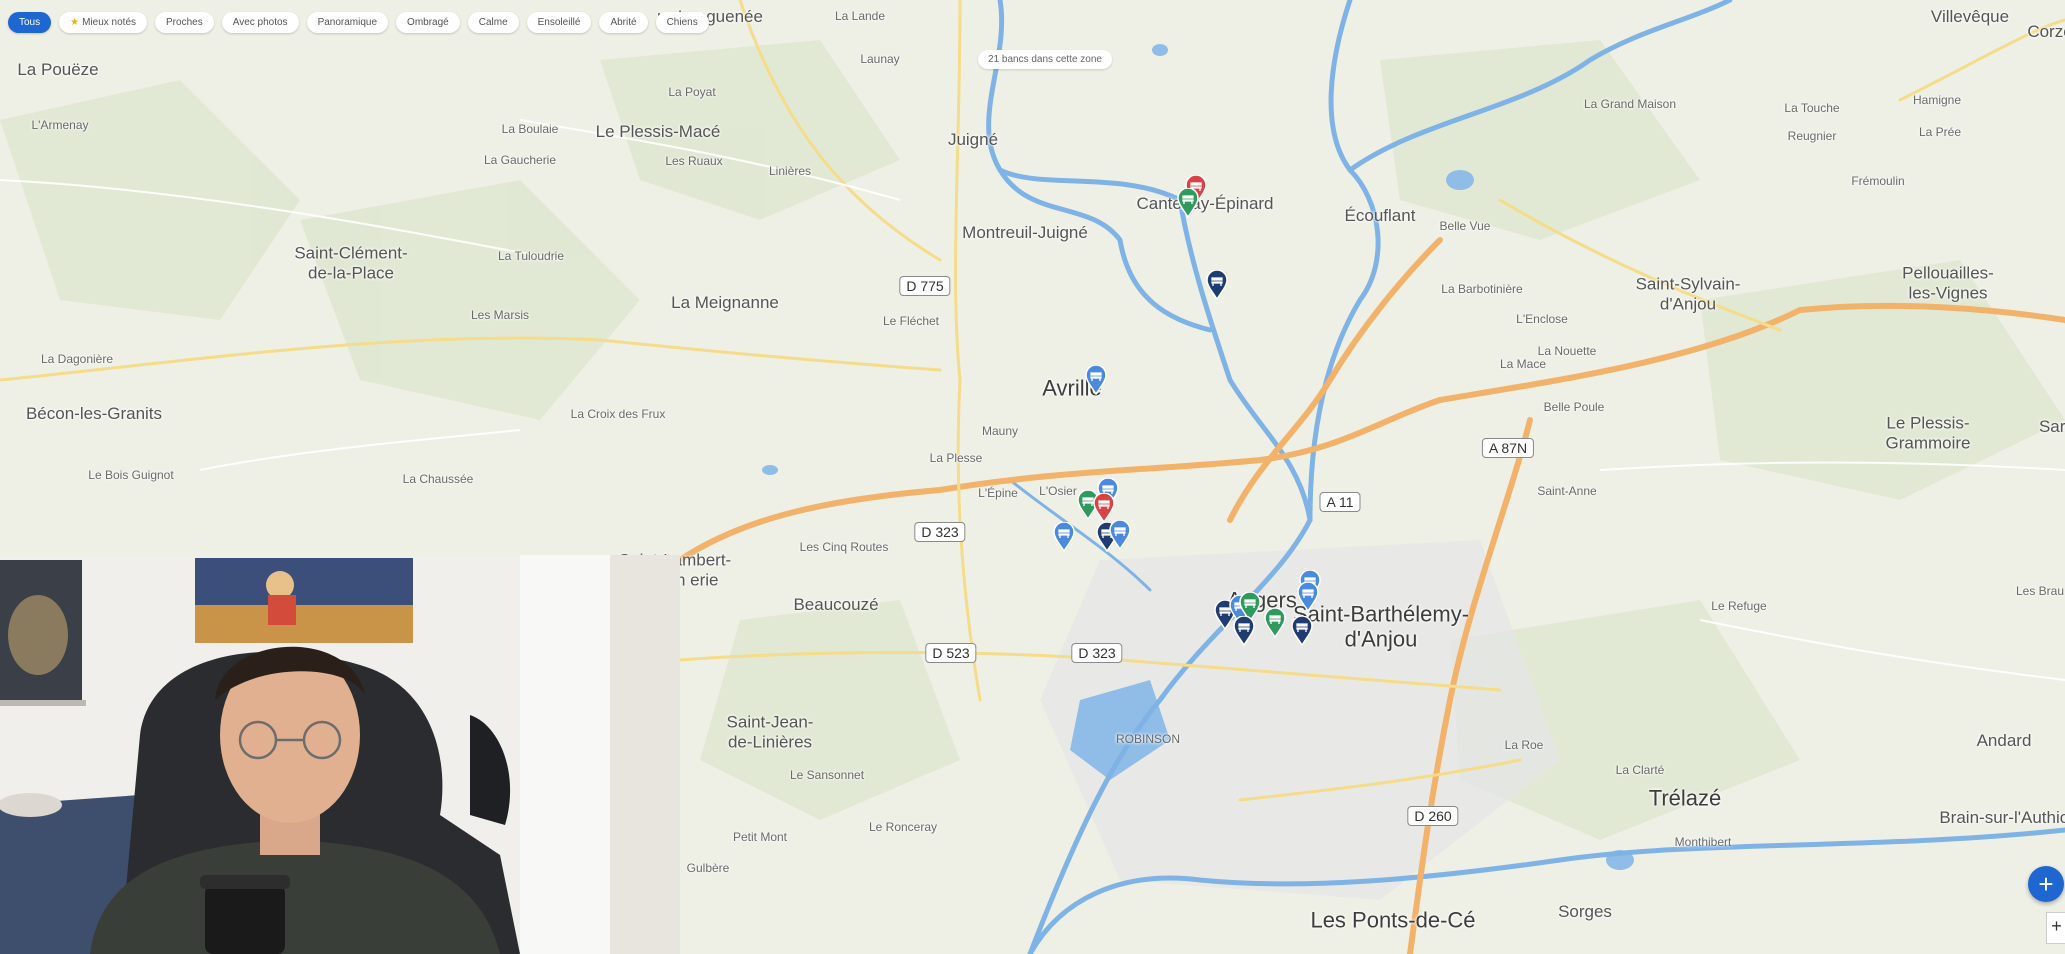 This screenshot has width=2065, height=954. Describe the element at coordinates (438, 479) in the screenshot. I see `place-label: La Chaussée` at that location.